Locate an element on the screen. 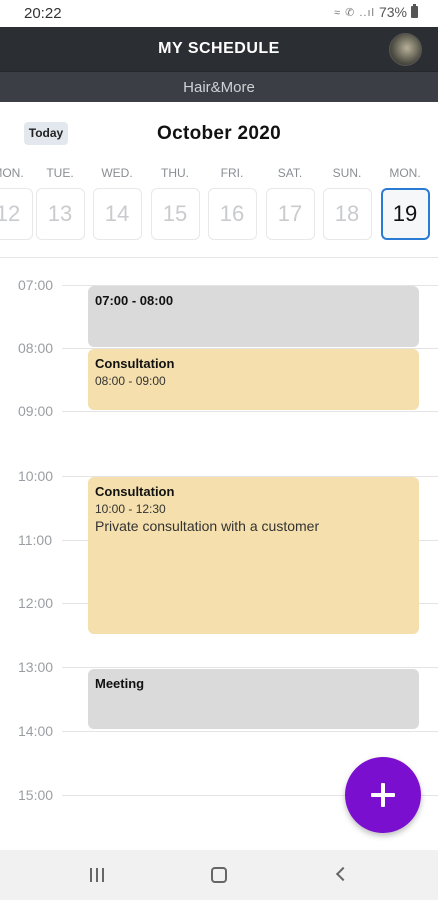 The image size is (438, 900). day-column: WED. 14 is located at coordinates (117, 203).